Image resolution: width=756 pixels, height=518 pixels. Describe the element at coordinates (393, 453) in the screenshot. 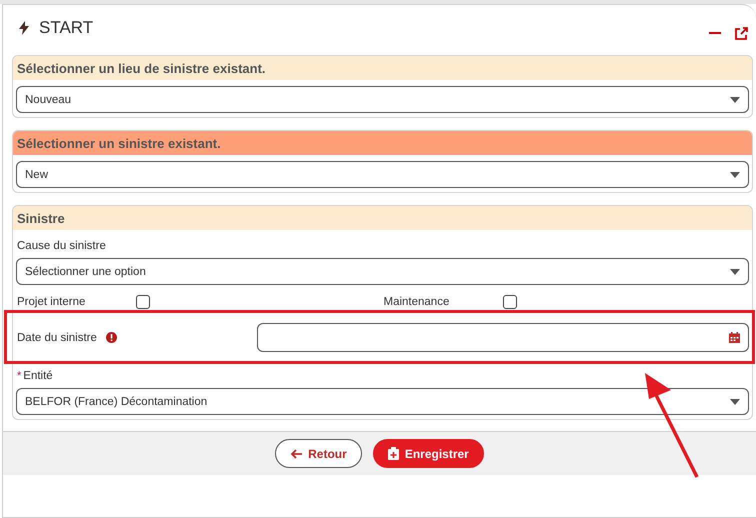

I see `clipboard-plus-icon` at that location.